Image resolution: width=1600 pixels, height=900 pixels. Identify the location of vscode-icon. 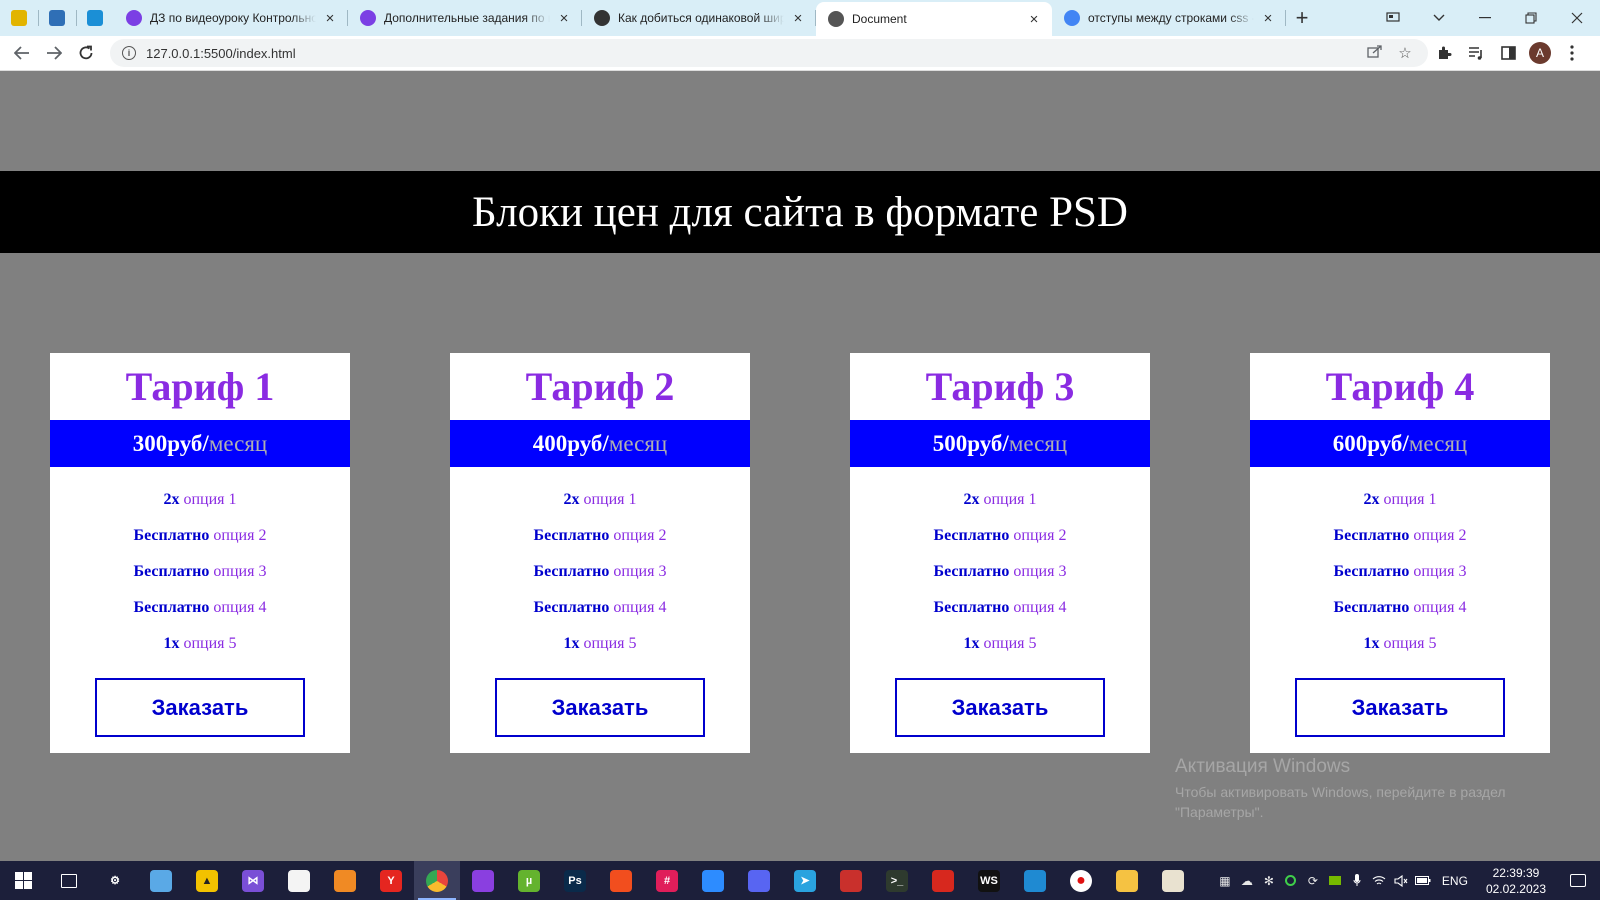
(1035, 880).